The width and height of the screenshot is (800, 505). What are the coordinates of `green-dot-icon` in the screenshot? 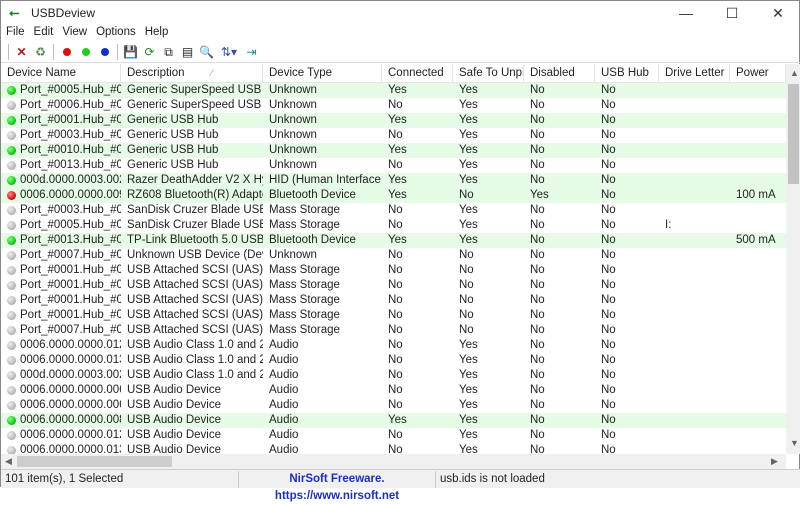 It's located at (85, 52).